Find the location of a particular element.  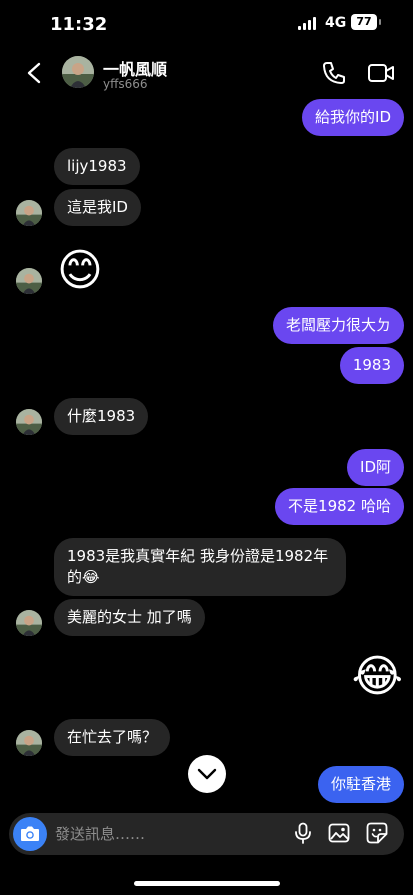

outgoing-emoji-message: 😂 is located at coordinates (377, 677).